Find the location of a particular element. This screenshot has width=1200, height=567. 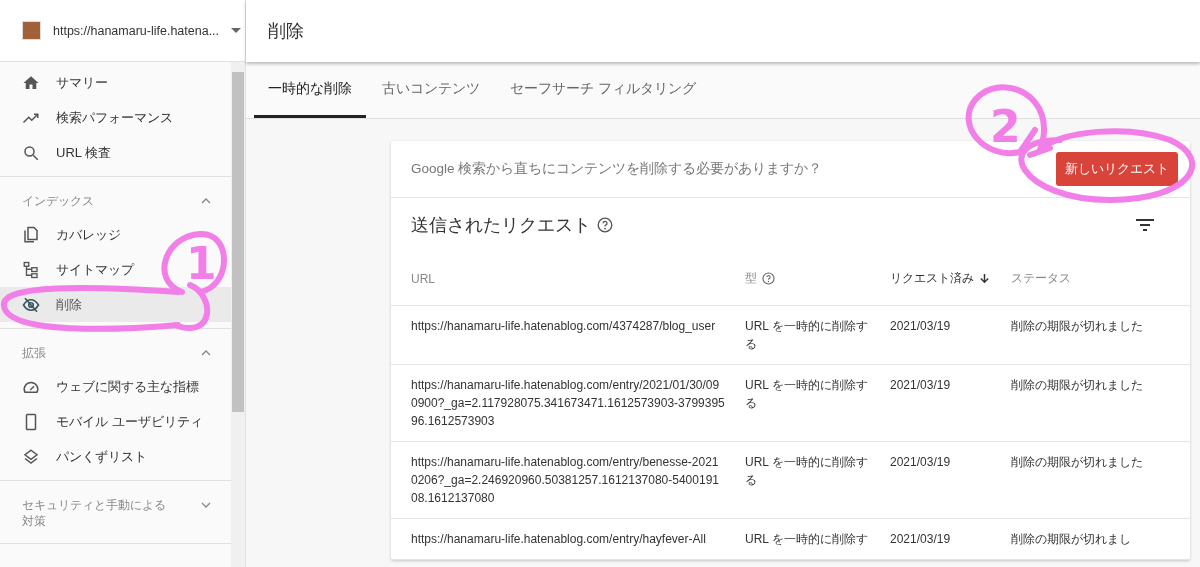

documents-icon is located at coordinates (31, 234).